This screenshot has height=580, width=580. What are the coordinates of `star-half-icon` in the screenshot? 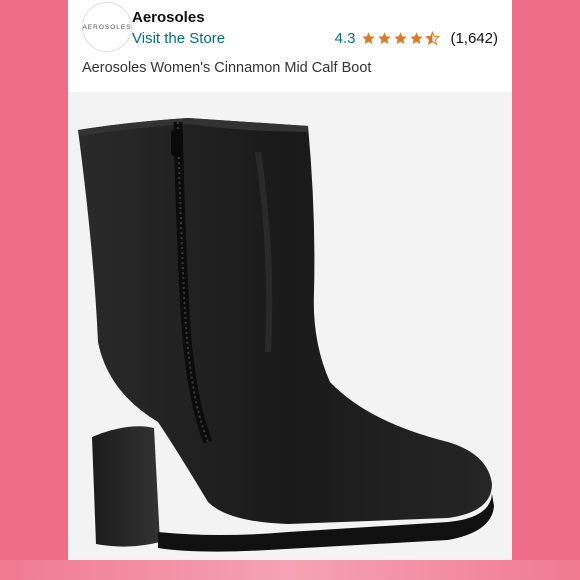 It's located at (433, 38).